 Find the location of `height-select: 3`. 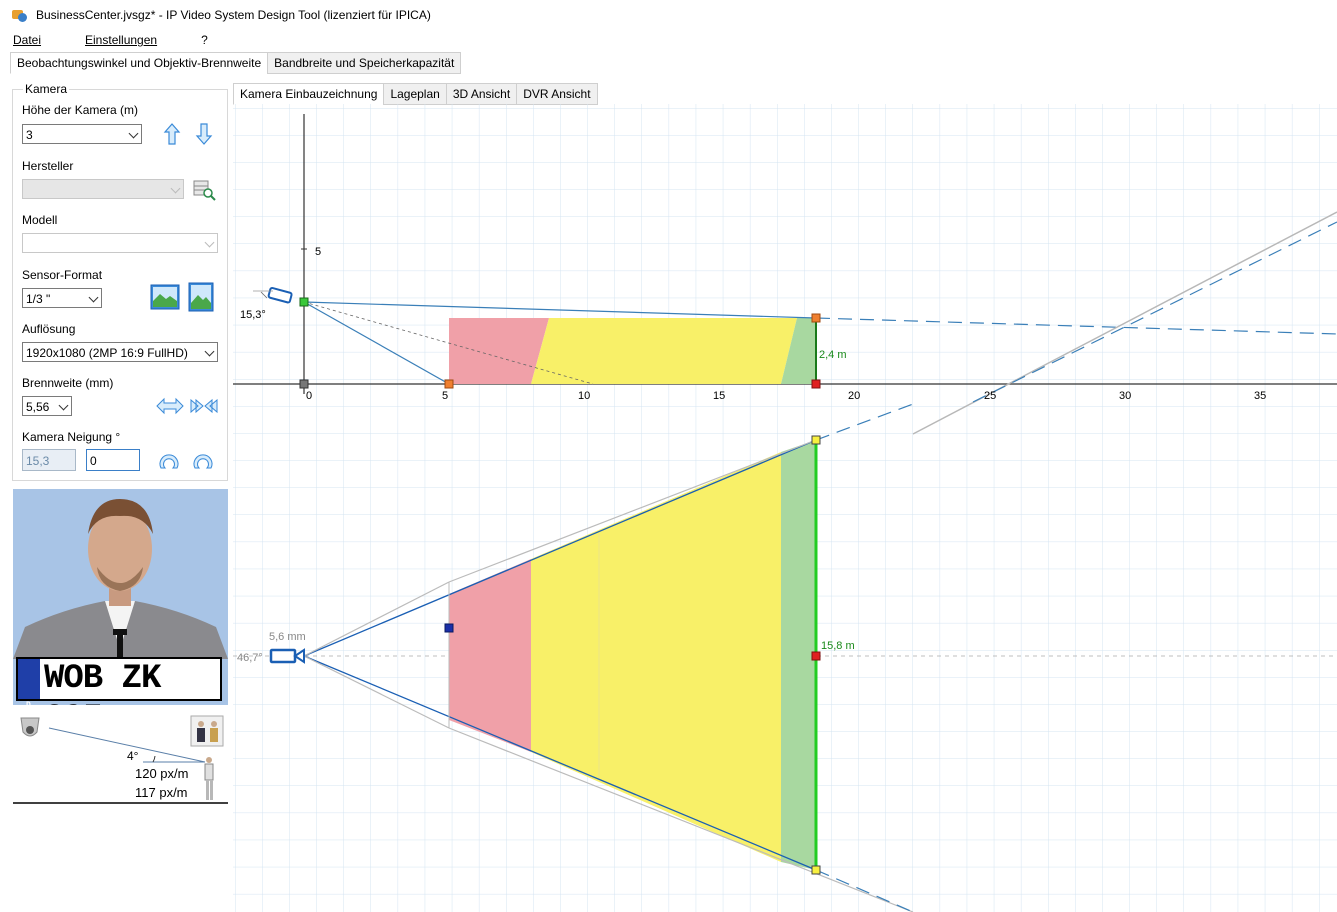

height-select: 3 is located at coordinates (82, 134).